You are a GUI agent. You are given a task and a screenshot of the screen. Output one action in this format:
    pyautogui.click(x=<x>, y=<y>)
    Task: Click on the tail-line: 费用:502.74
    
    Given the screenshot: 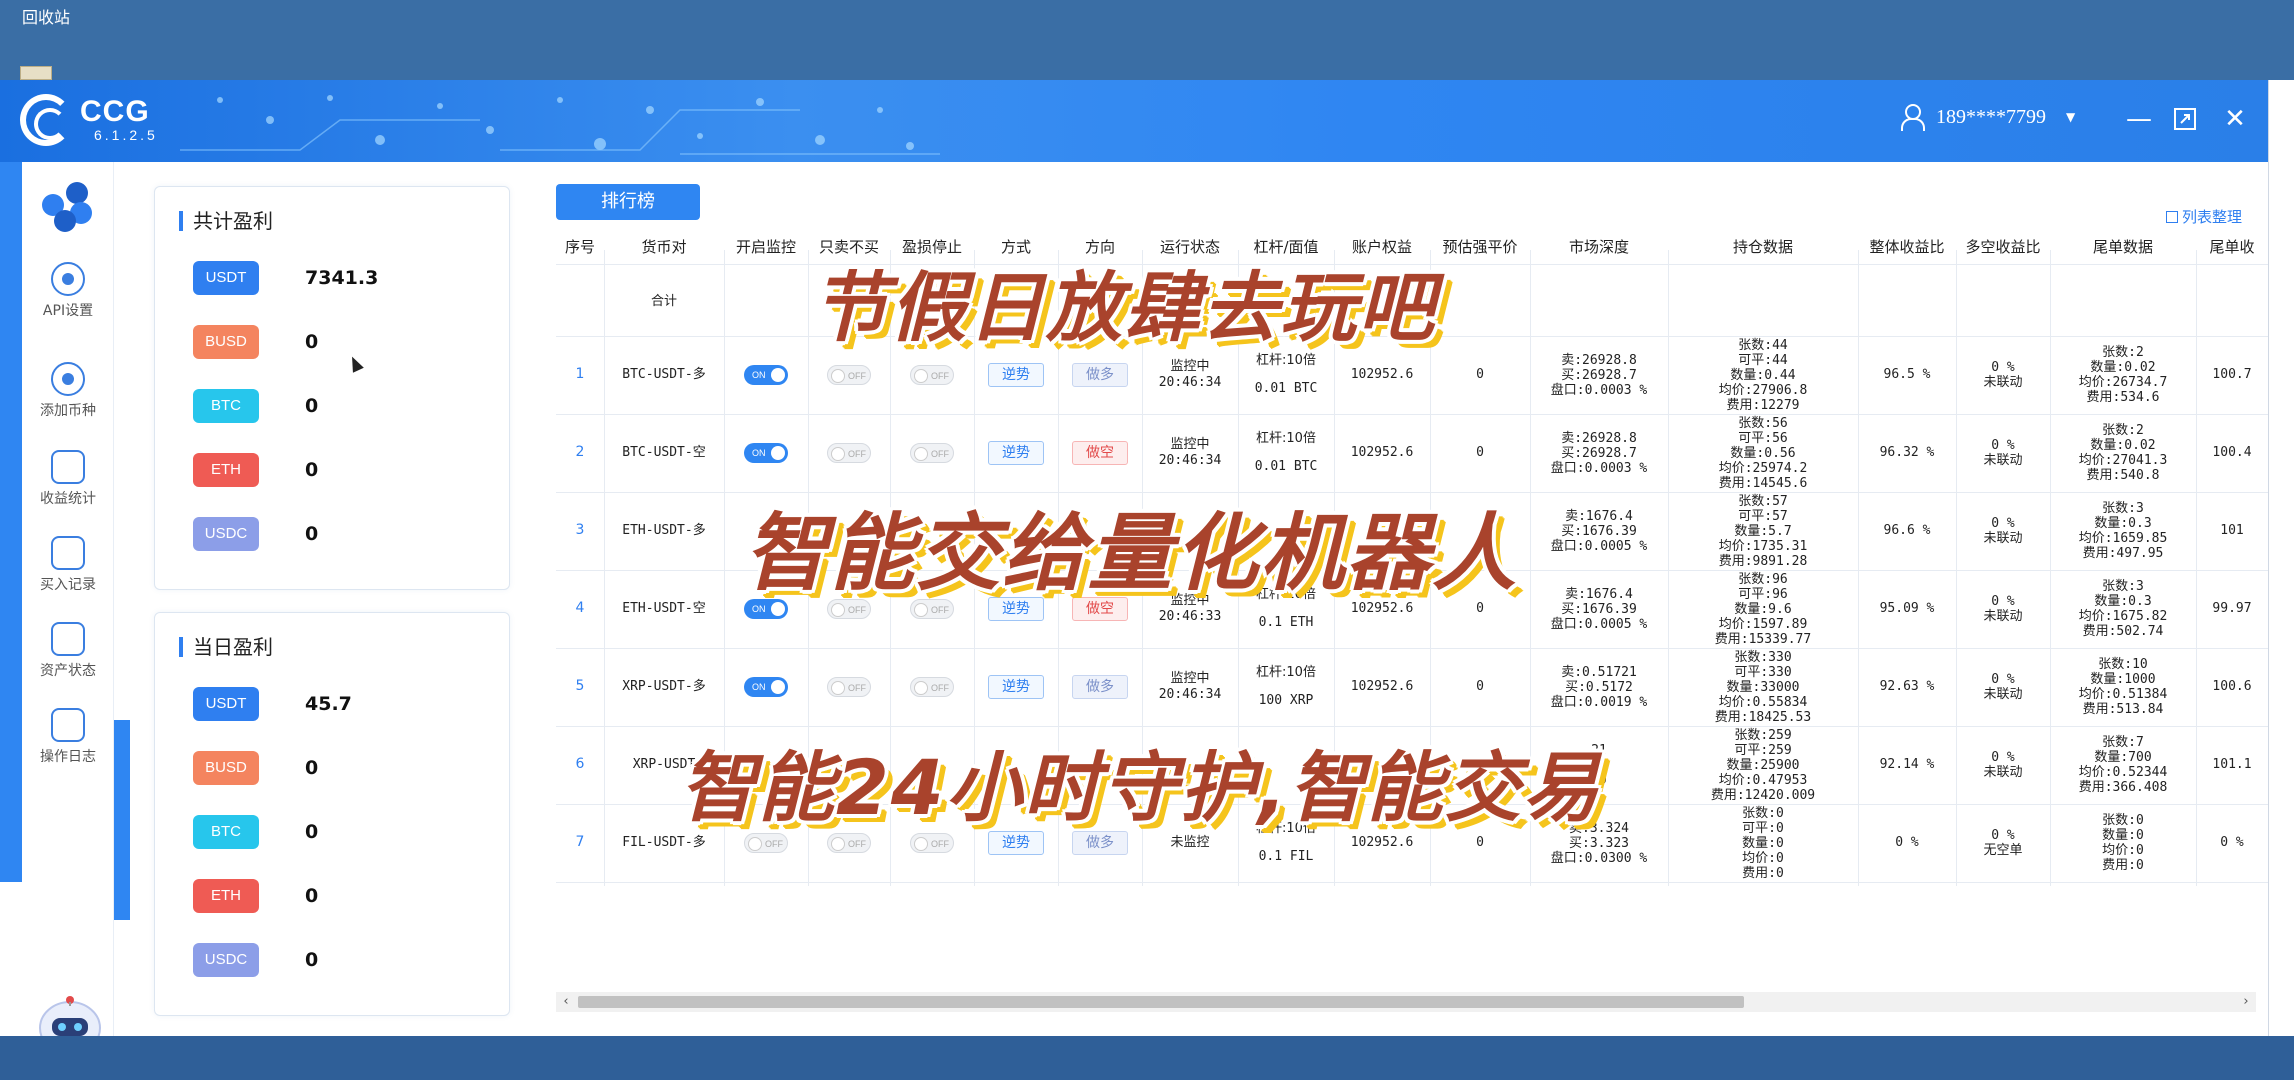 What is the action you would take?
    pyautogui.click(x=2123, y=631)
    